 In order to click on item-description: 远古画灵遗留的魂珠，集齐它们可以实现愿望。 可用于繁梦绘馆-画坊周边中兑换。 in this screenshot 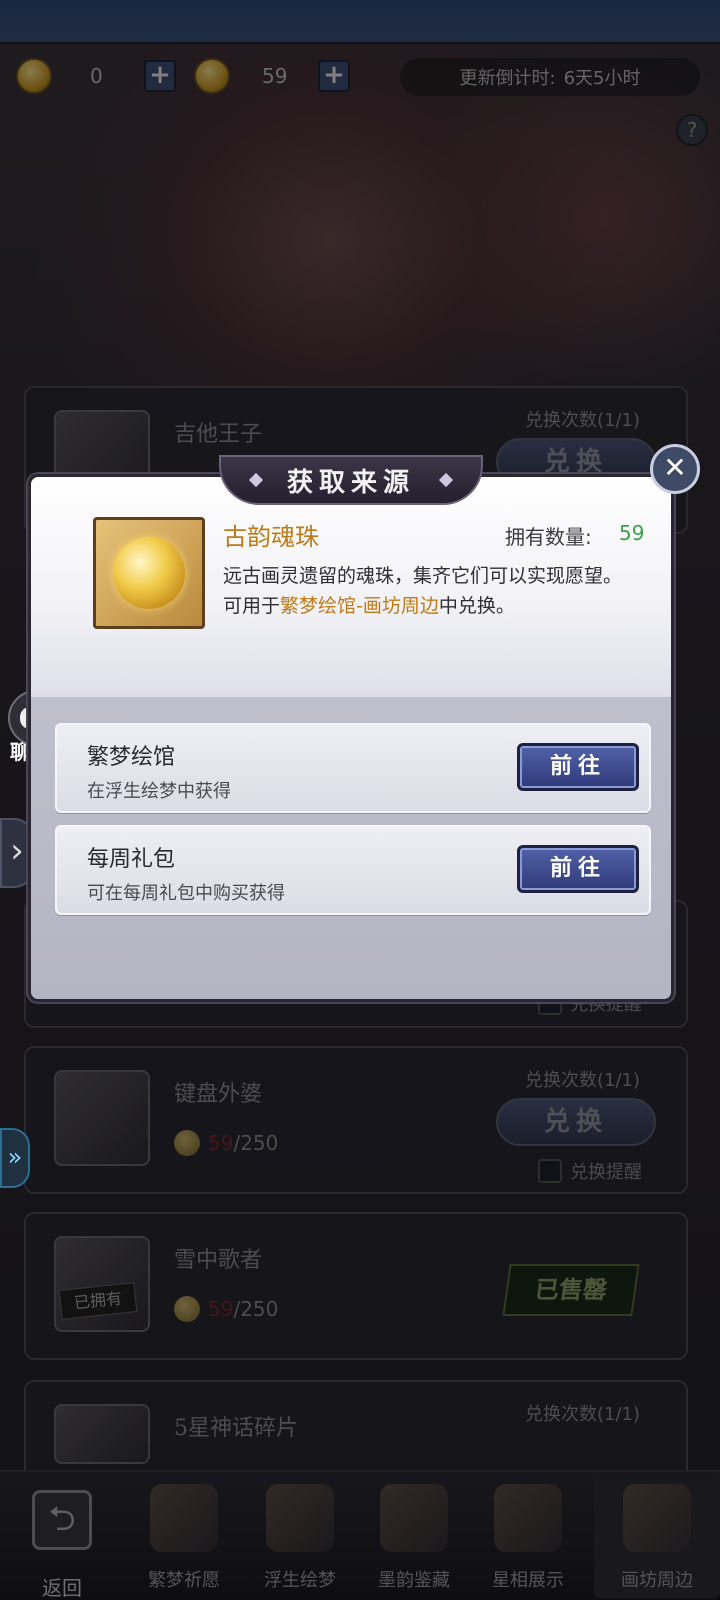, I will do `click(433, 591)`.